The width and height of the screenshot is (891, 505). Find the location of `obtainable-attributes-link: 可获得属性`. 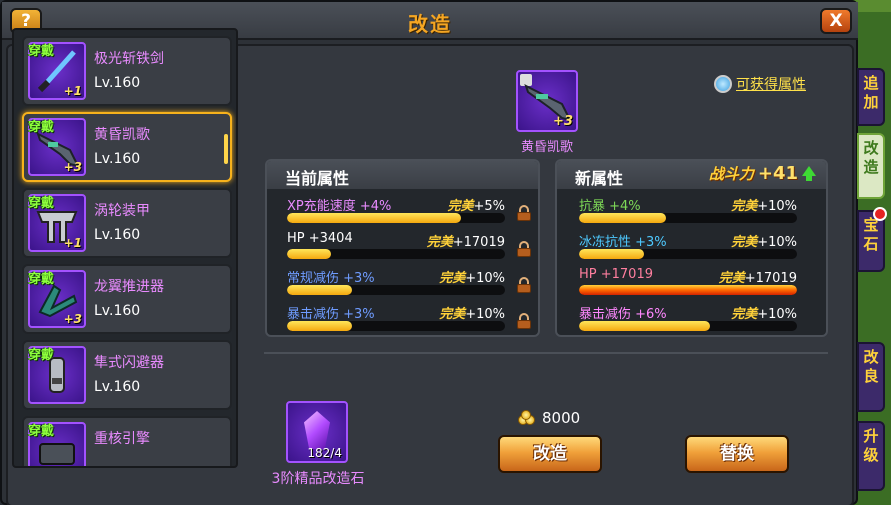

obtainable-attributes-link: 可获得属性 is located at coordinates (760, 84).